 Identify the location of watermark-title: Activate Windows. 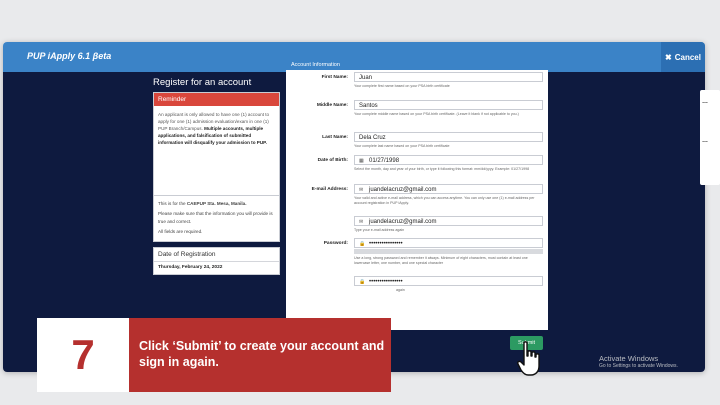
(629, 358).